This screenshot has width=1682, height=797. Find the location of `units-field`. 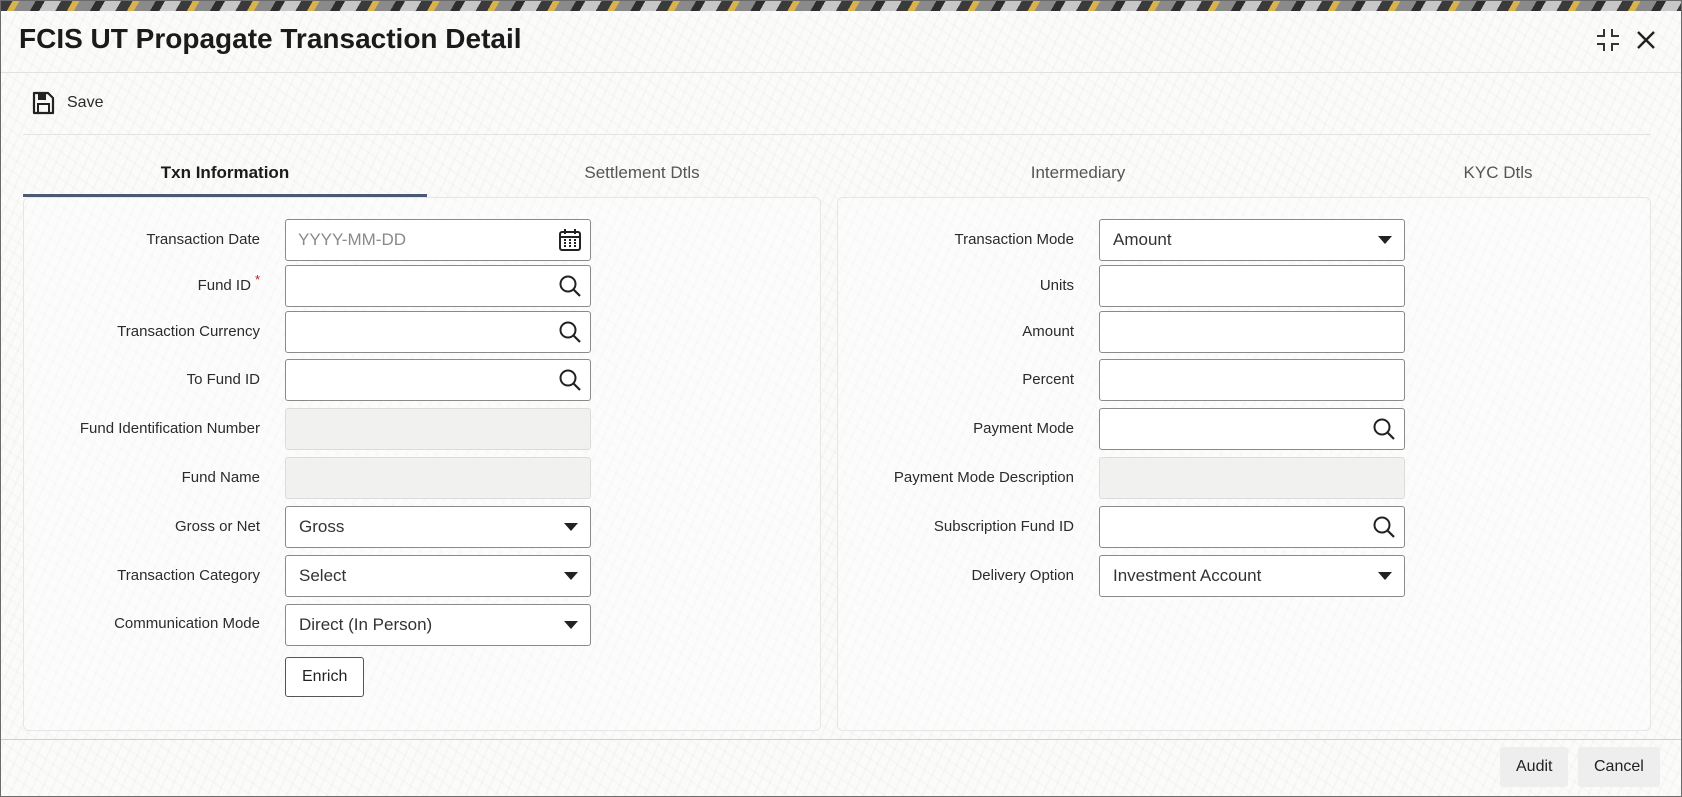

units-field is located at coordinates (1252, 286).